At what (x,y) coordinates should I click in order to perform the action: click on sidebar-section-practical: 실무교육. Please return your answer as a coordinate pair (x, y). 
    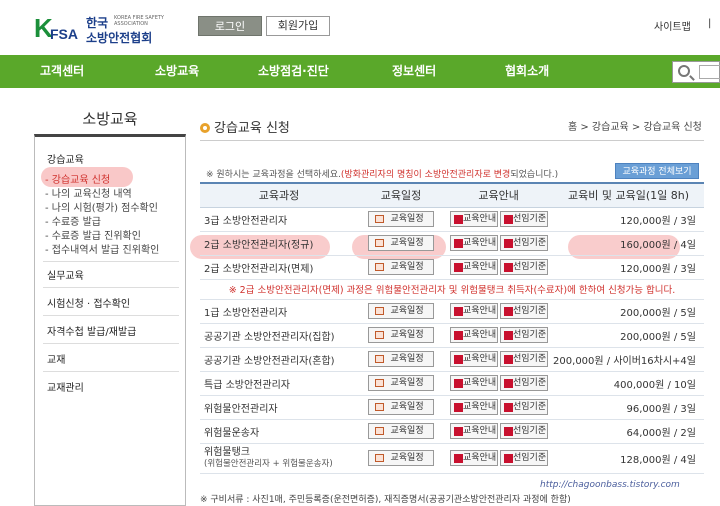
    Looking at the image, I should click on (65, 274).